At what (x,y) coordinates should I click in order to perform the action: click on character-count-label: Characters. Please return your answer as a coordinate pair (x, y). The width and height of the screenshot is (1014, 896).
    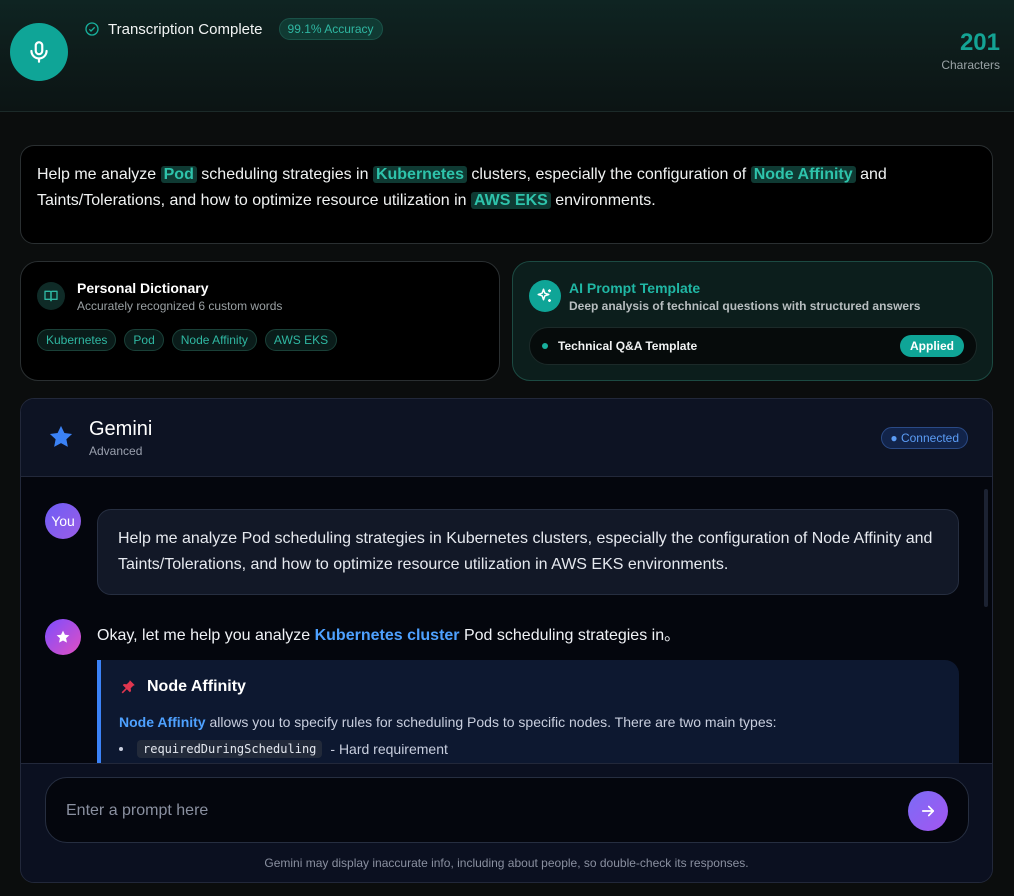
    Looking at the image, I should click on (970, 65).